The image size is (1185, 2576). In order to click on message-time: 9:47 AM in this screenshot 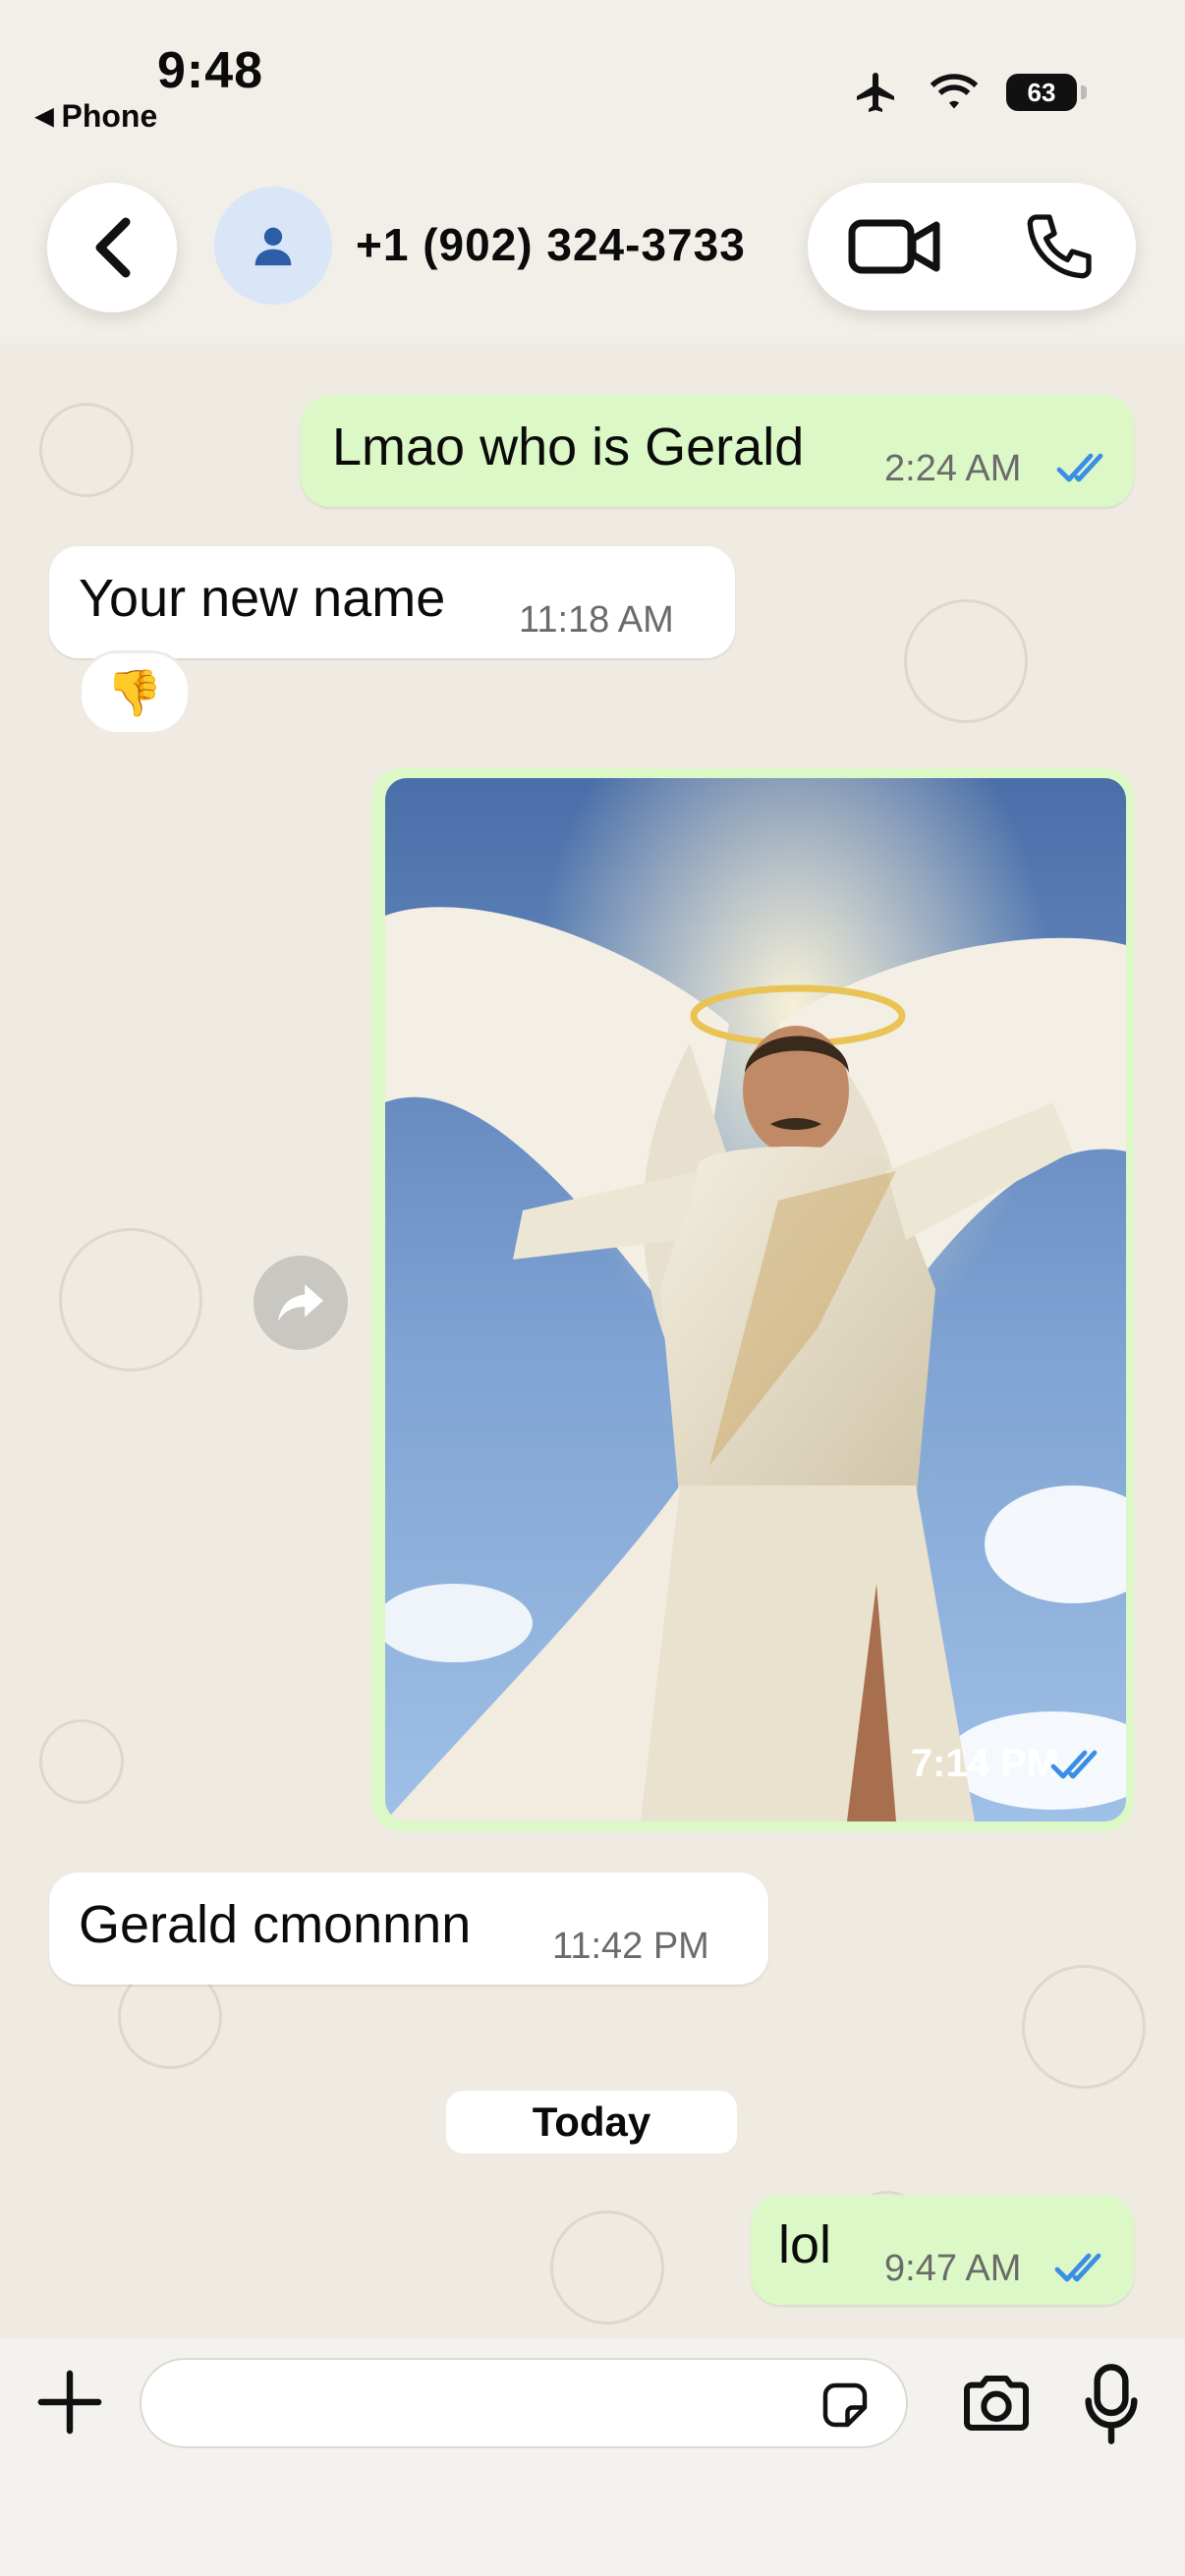, I will do `click(953, 2268)`.